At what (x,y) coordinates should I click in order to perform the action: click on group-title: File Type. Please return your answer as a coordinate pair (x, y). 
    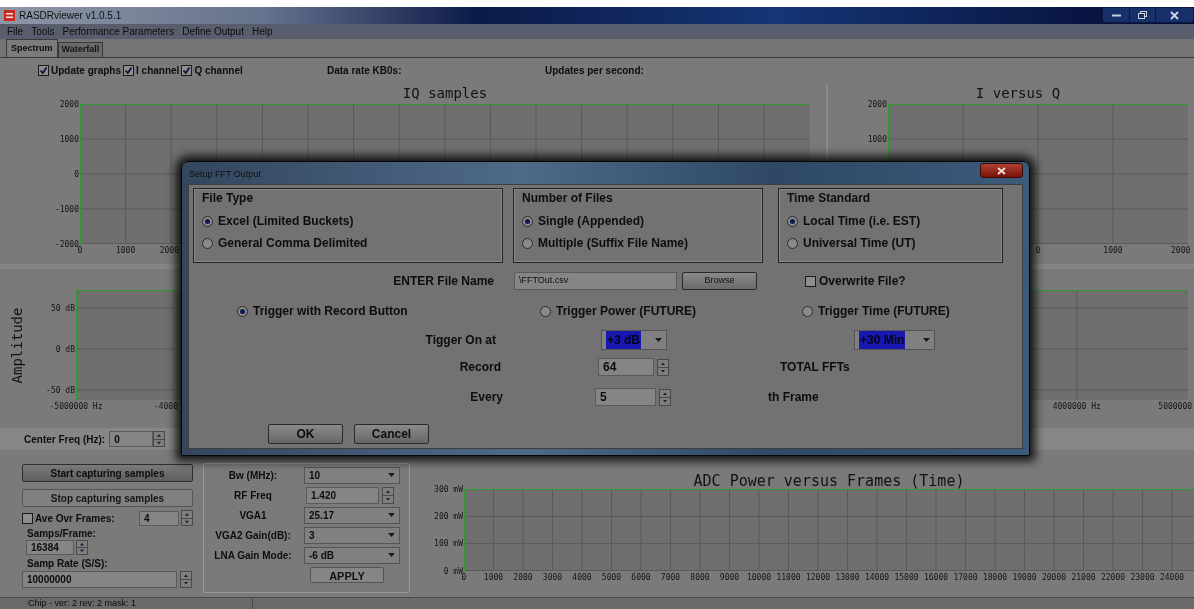
    Looking at the image, I should click on (228, 198).